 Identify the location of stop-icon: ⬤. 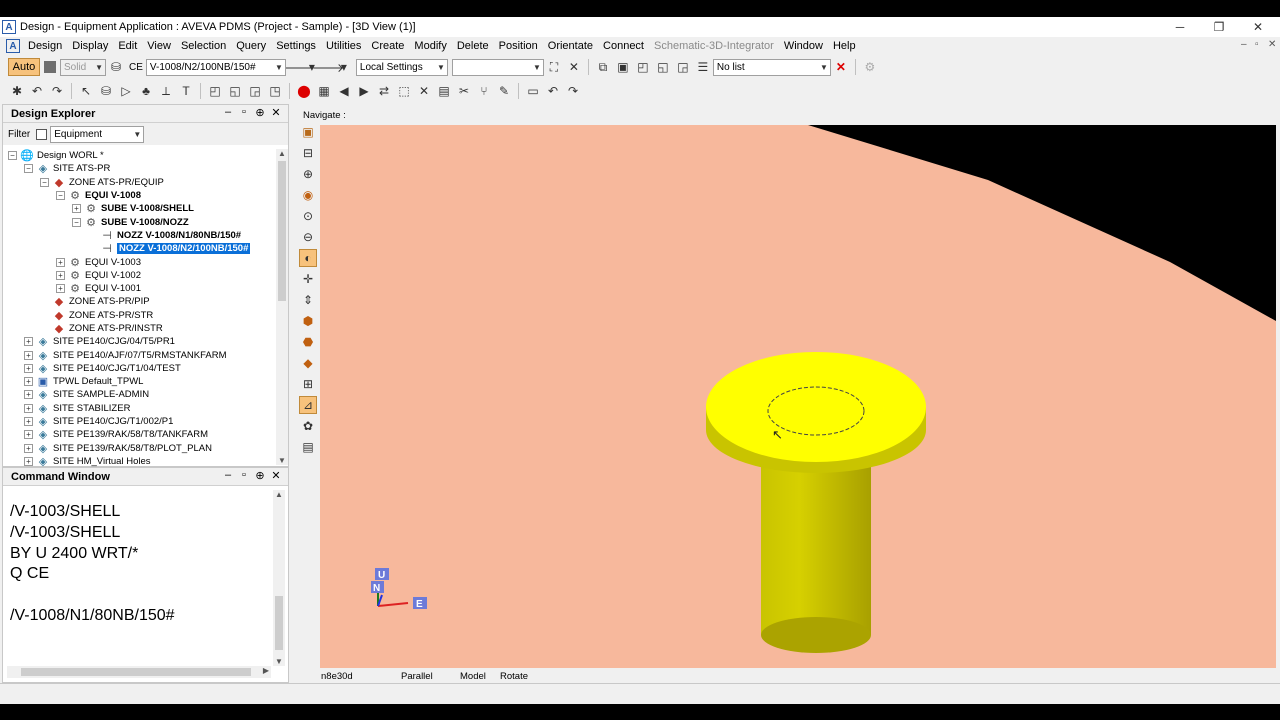
(304, 91).